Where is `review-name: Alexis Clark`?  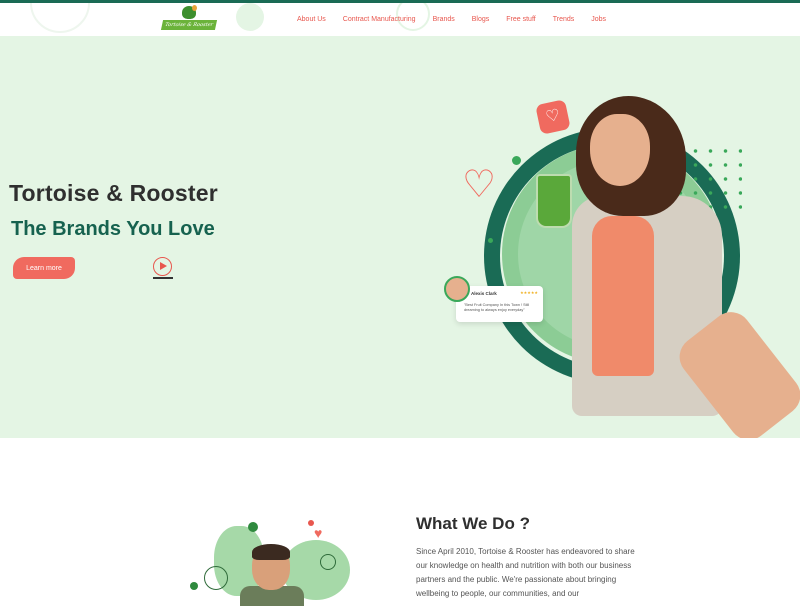 review-name: Alexis Clark is located at coordinates (484, 293).